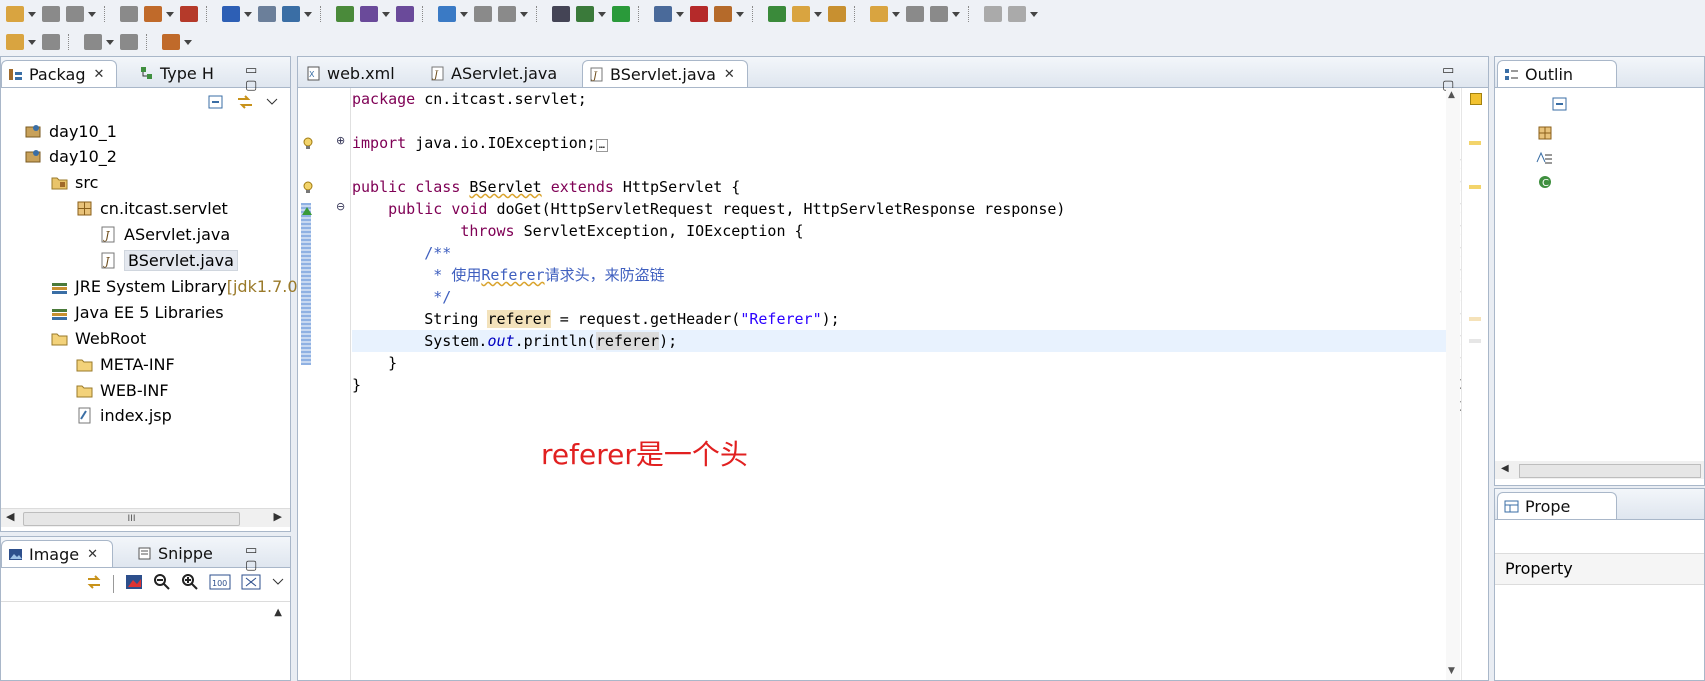 This screenshot has height=681, width=1705. What do you see at coordinates (124, 416) in the screenshot?
I see `tree-item: index.jsp` at bounding box center [124, 416].